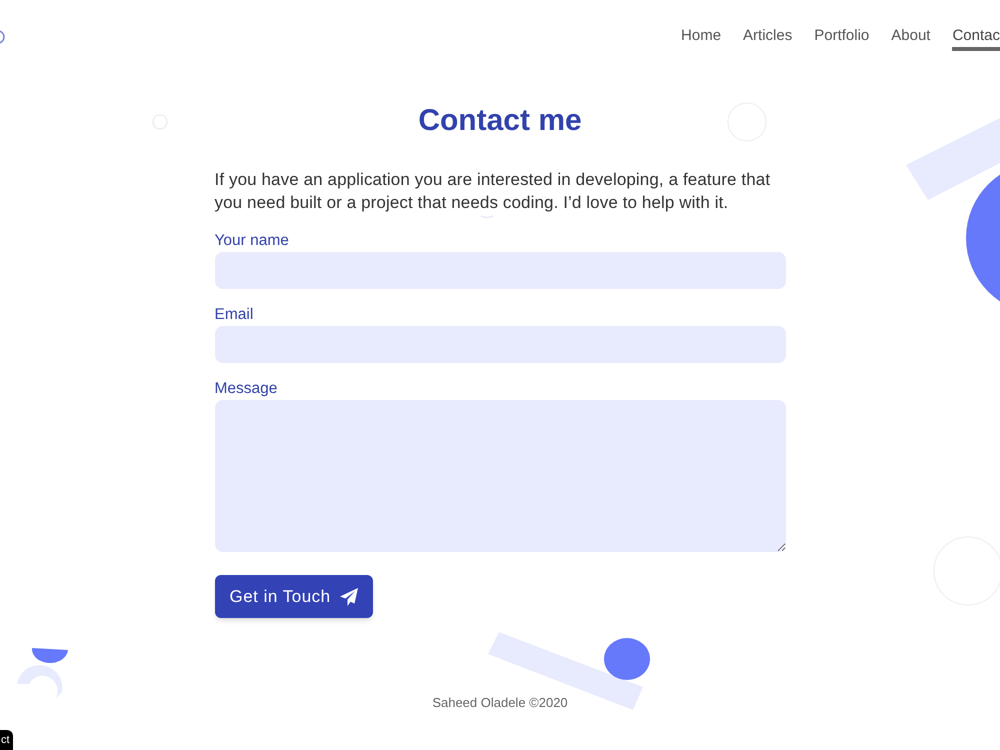 This screenshot has height=750, width=1000. I want to click on intro-paragraph: If you have an application you are interested in developing, a feature that you need built or a project that needs coding. I’d love to help with it., so click(493, 191).